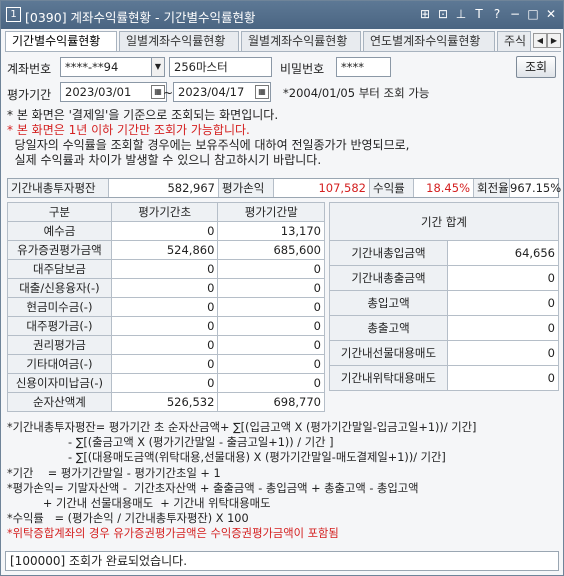 The image size is (564, 576). I want to click on period-note: *2004/01/05 부터 조회 가능, so click(356, 93).